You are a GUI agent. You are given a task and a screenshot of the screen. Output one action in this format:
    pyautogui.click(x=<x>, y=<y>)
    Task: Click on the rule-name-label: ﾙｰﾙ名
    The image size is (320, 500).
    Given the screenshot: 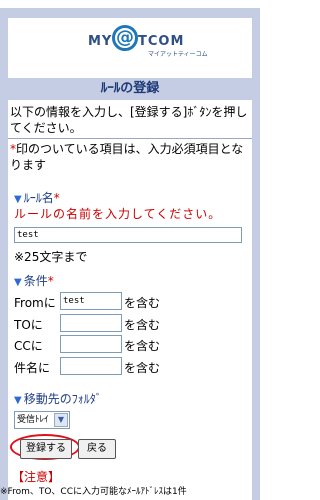 What is the action you would take?
    pyautogui.click(x=38, y=198)
    